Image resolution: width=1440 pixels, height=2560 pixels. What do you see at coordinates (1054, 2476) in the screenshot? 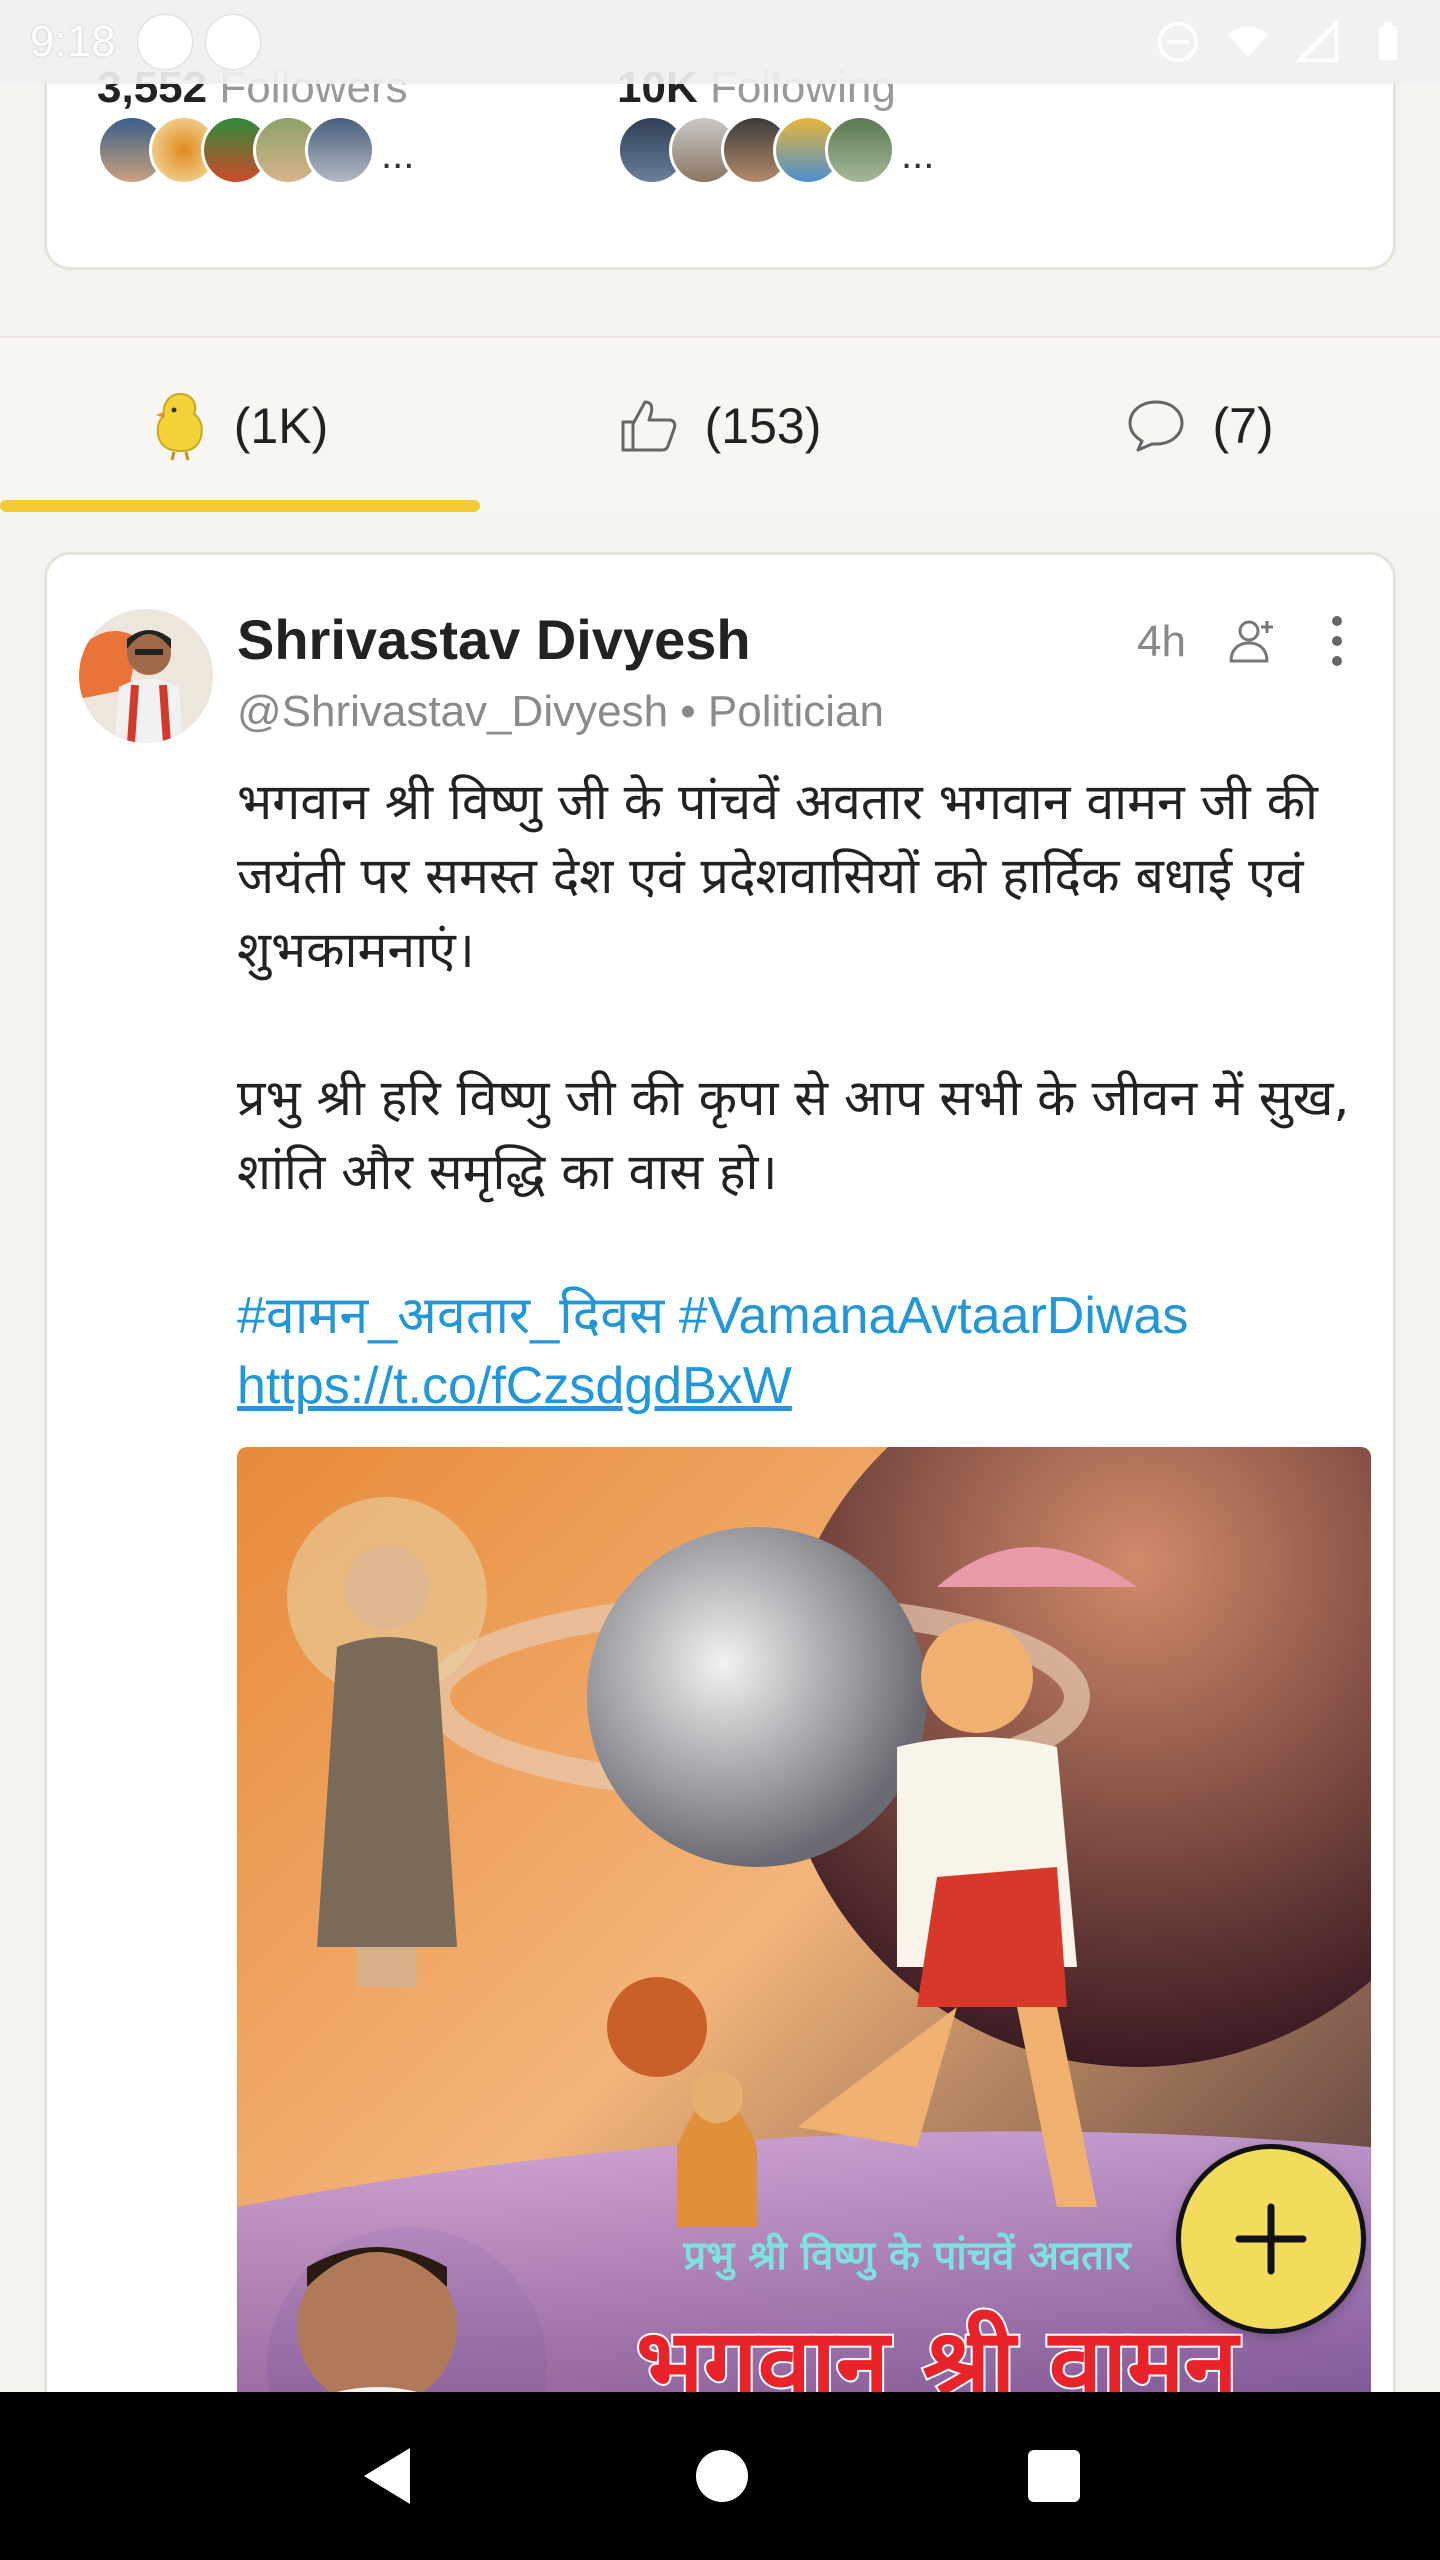
I see `recents-icon` at bounding box center [1054, 2476].